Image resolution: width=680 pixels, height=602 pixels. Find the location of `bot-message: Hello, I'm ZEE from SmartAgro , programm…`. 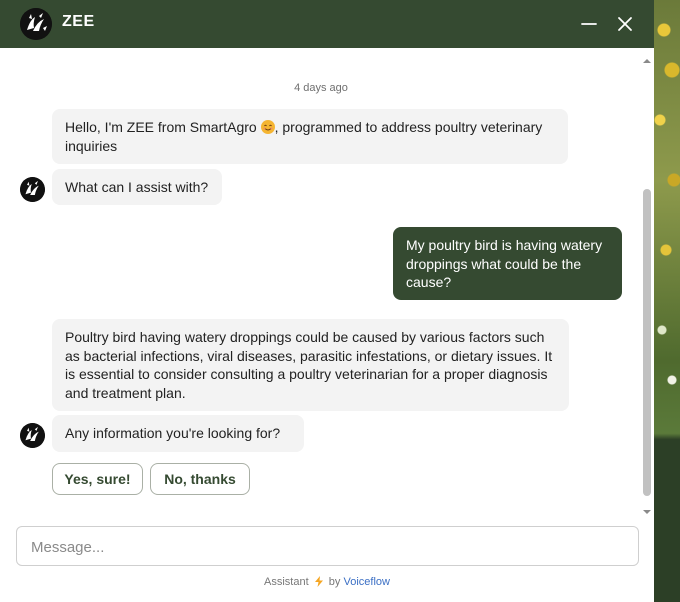

bot-message: Hello, I'm ZEE from SmartAgro , programm… is located at coordinates (310, 136).